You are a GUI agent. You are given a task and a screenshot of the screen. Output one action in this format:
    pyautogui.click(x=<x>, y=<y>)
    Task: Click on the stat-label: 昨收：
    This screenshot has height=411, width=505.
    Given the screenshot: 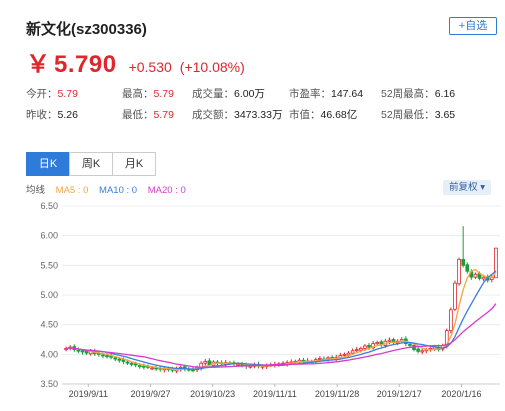 What is the action you would take?
    pyautogui.click(x=42, y=115)
    